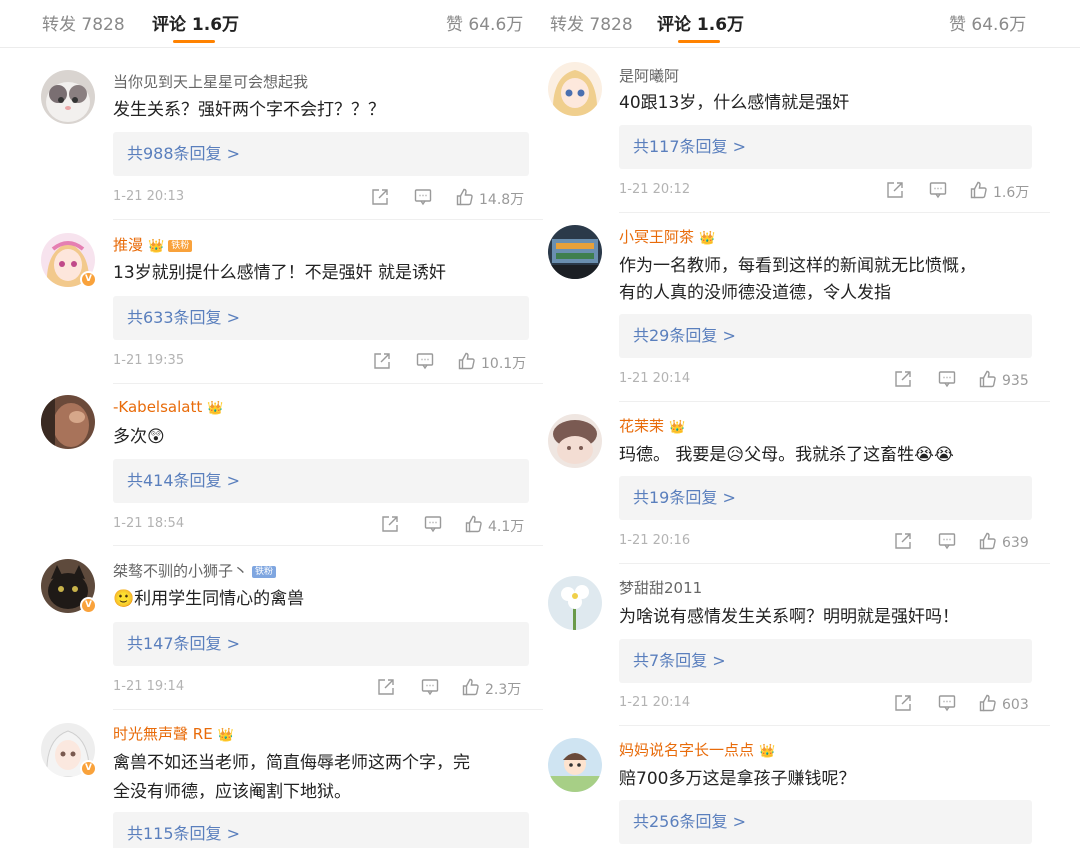 Image resolution: width=1080 pixels, height=848 pixels. Describe the element at coordinates (1015, 705) in the screenshot. I see `like-count: 603` at that location.